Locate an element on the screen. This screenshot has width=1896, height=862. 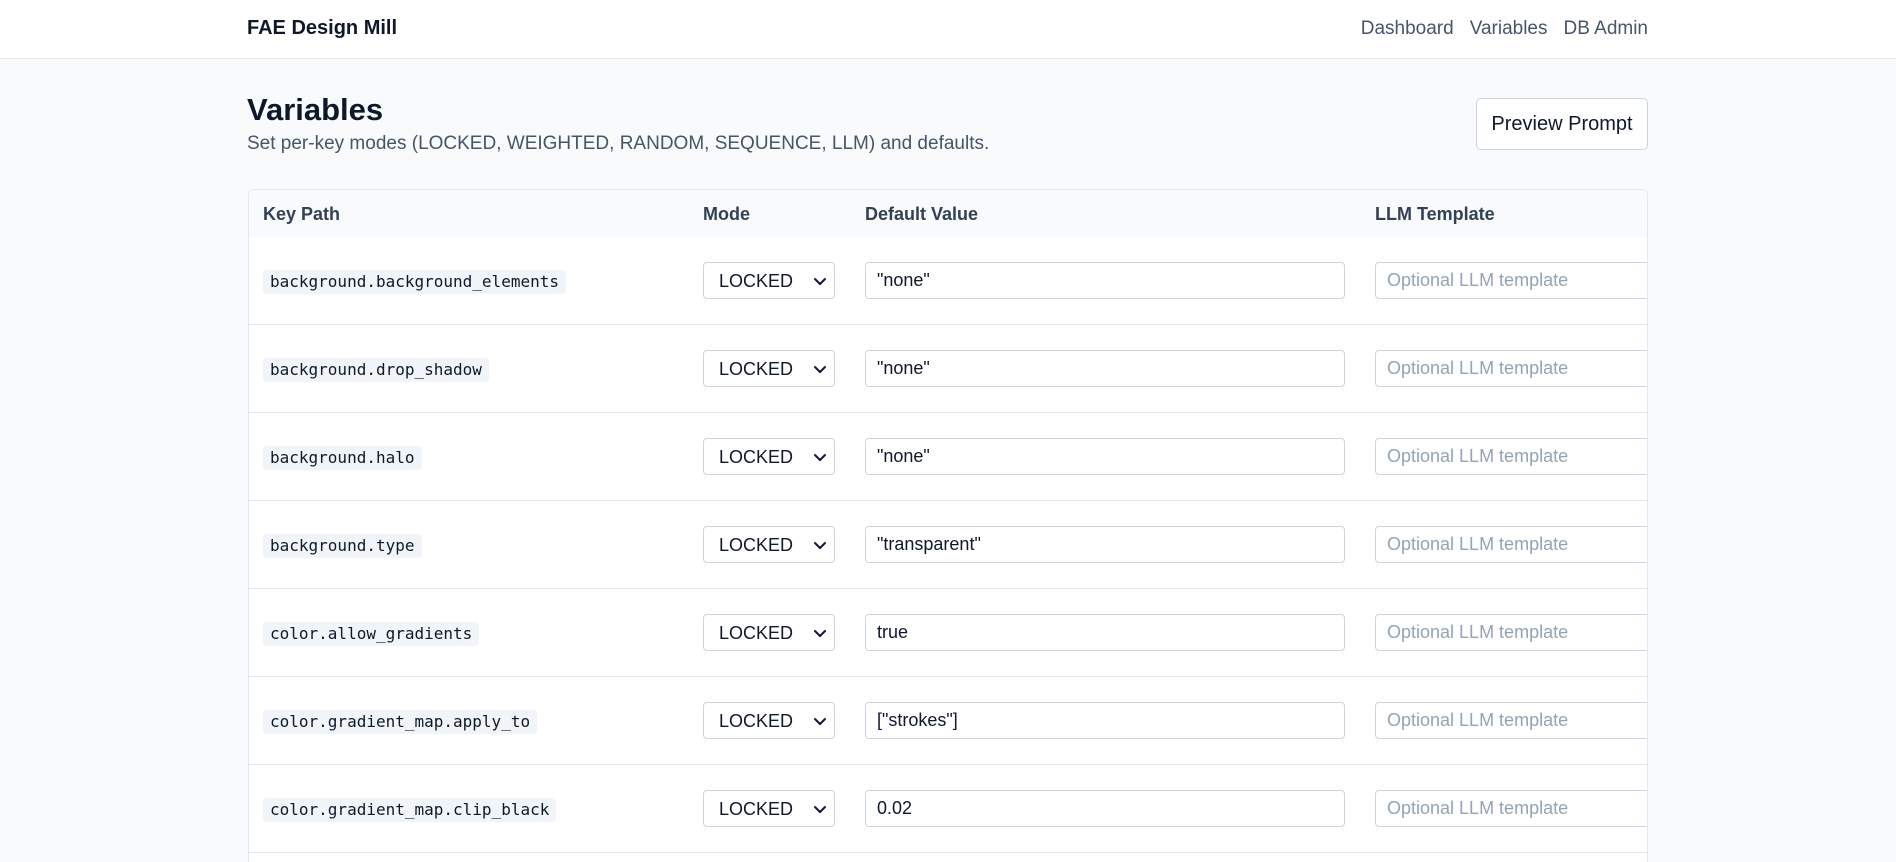
table-row: color.allow_gradients LOCKED is located at coordinates (948, 633).